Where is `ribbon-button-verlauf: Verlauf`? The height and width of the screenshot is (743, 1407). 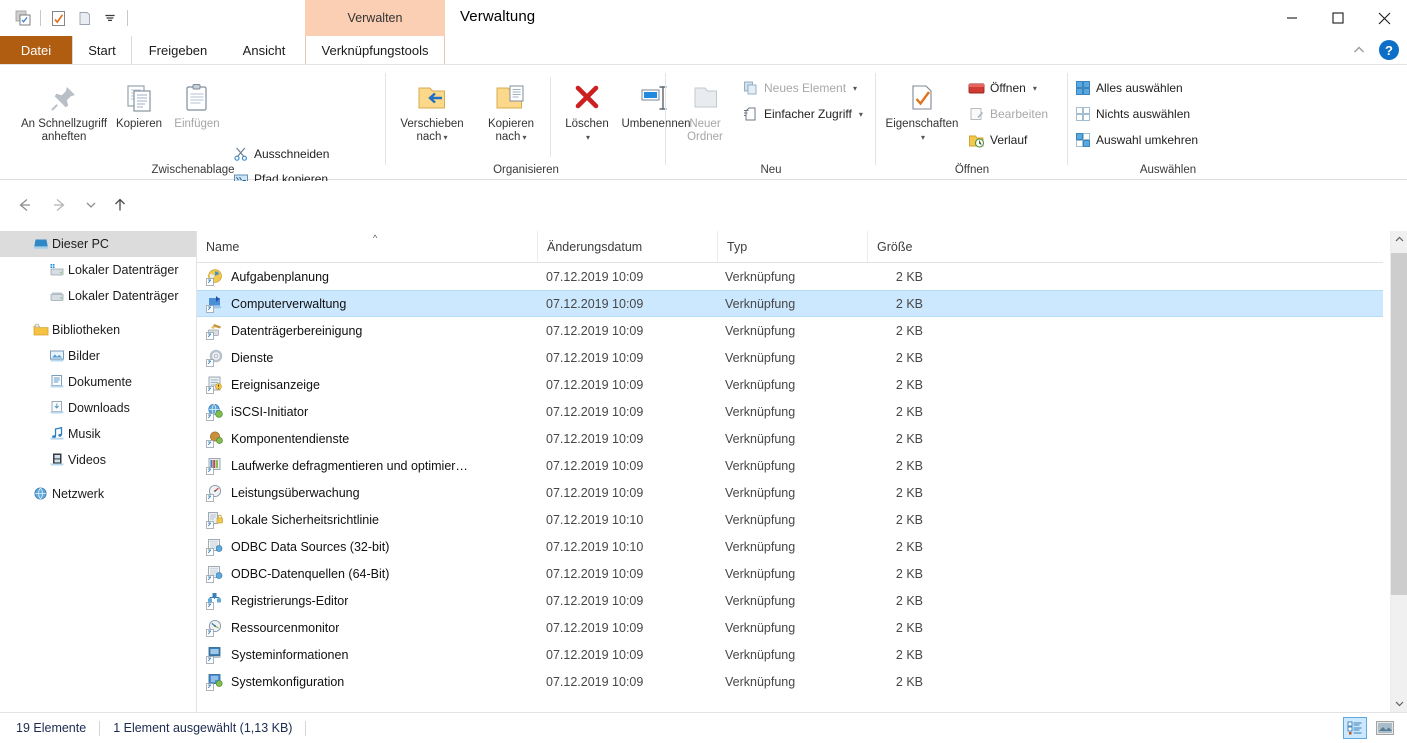 ribbon-button-verlauf: Verlauf is located at coordinates (997, 140).